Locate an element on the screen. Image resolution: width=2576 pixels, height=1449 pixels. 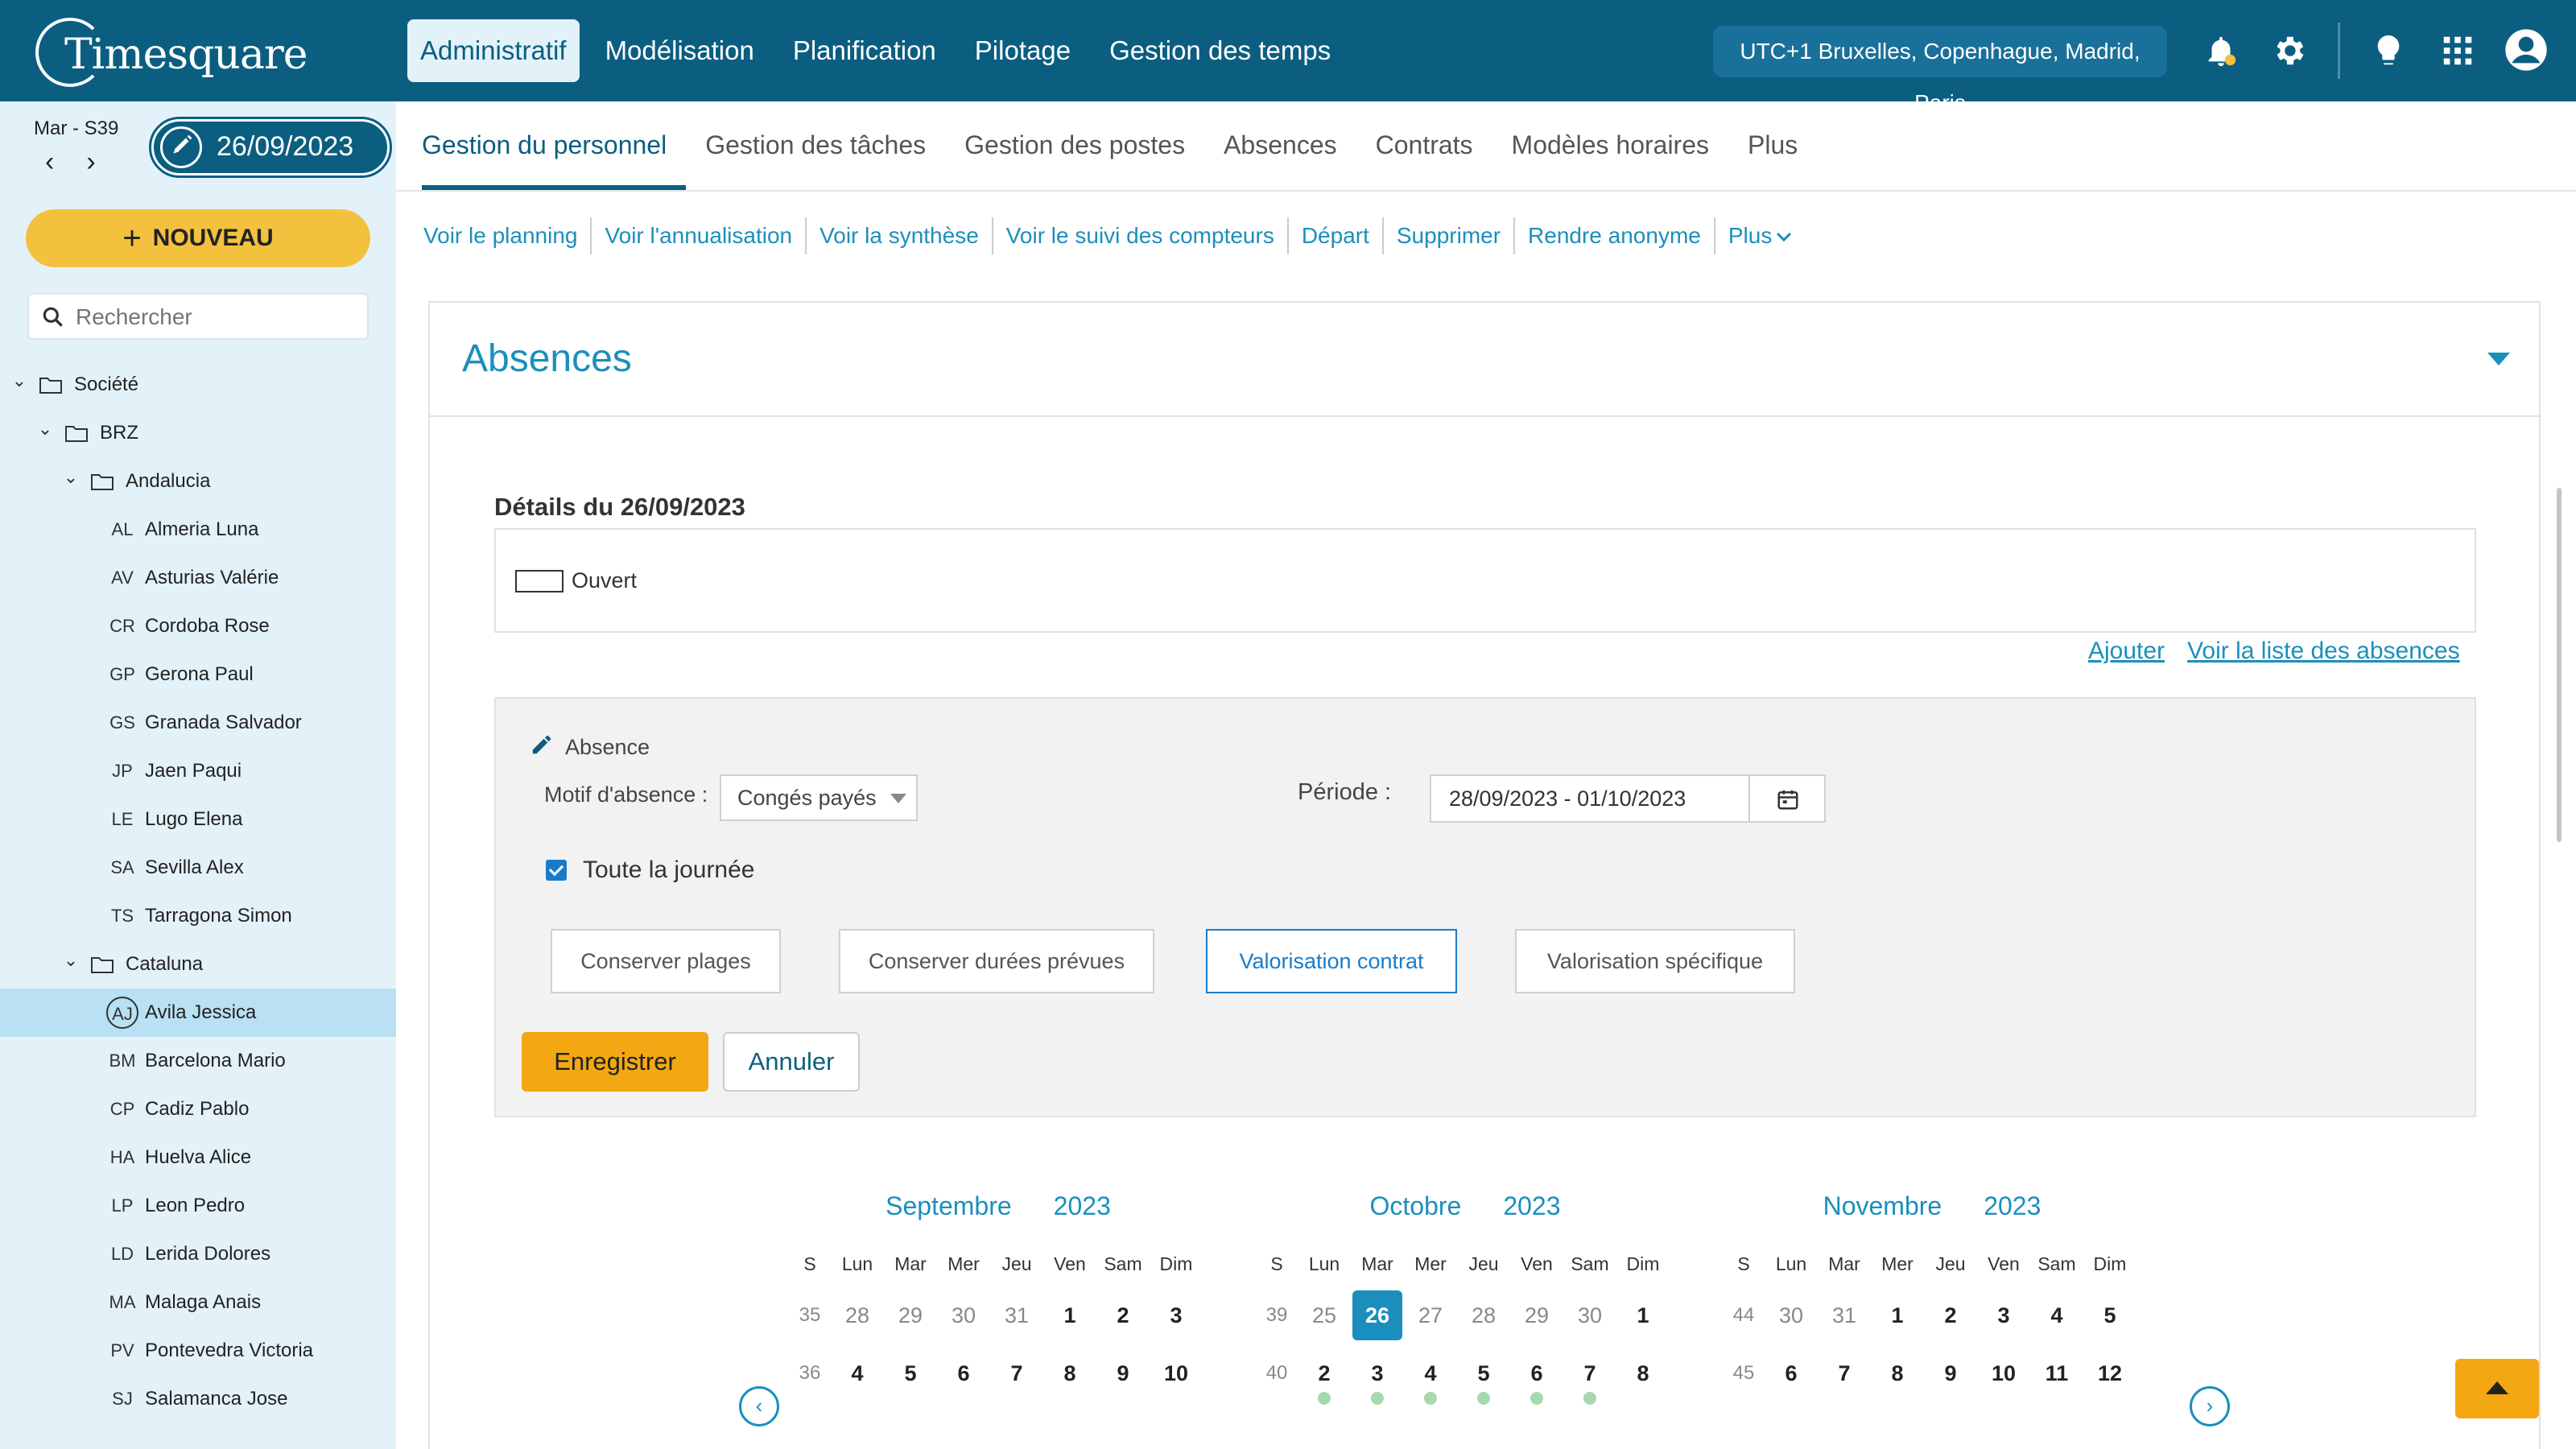
calendar-day: 11 is located at coordinates (2056, 1373).